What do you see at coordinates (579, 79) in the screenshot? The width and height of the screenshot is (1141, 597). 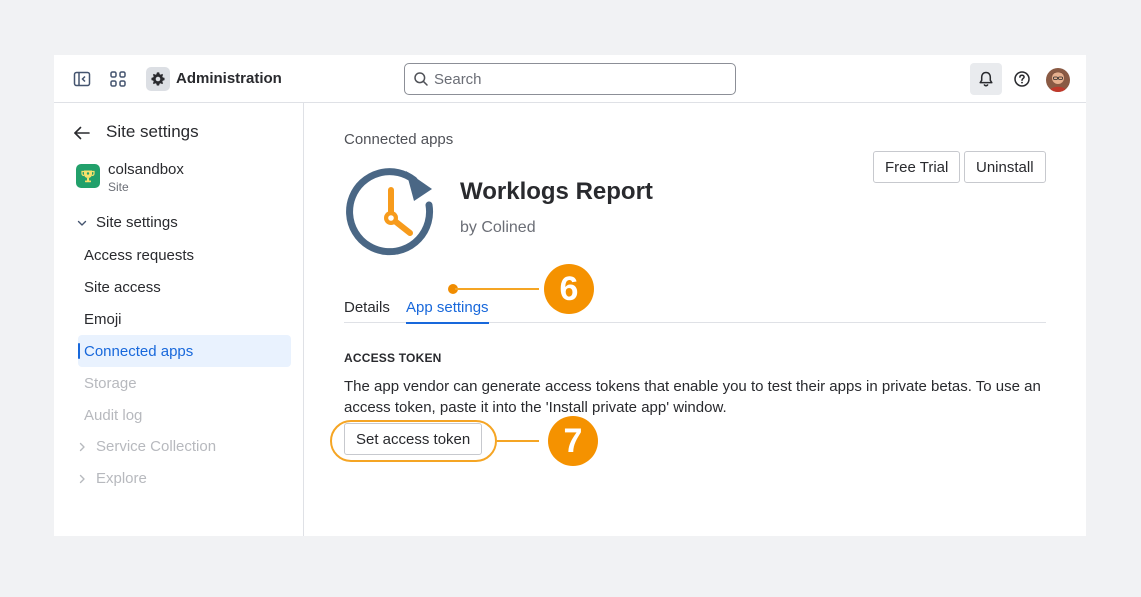 I see `search-input` at bounding box center [579, 79].